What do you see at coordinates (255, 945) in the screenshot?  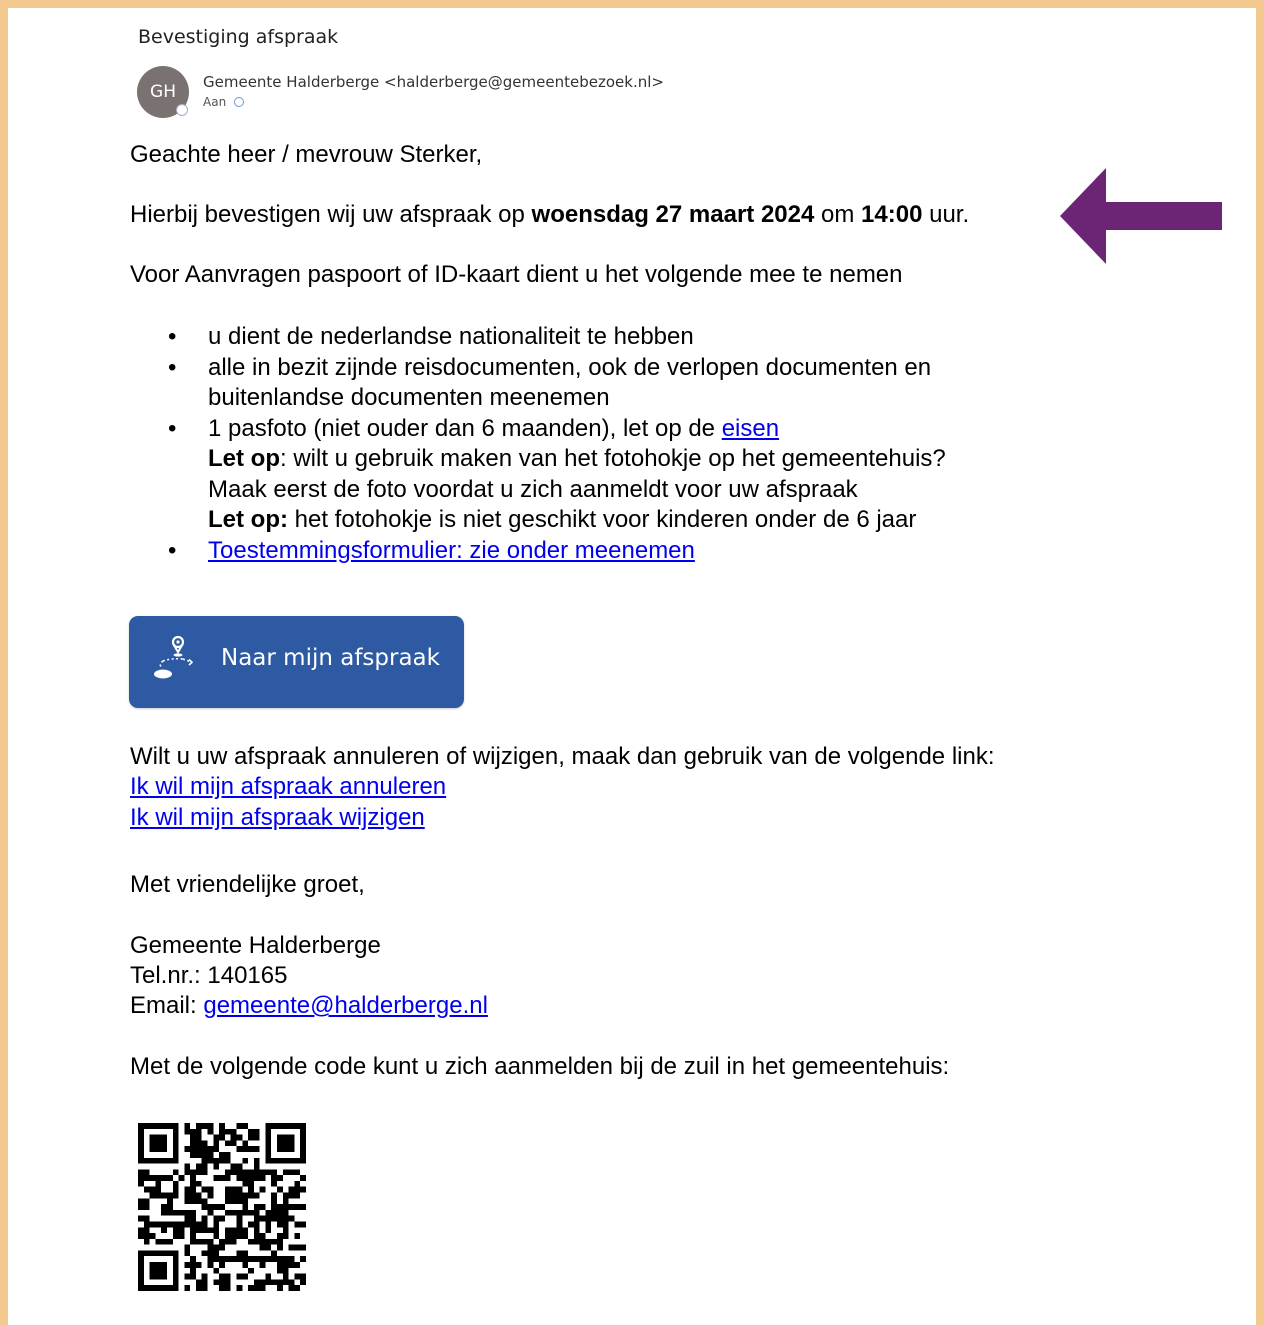 I see `signature-name: Gemeente Halderberge` at bounding box center [255, 945].